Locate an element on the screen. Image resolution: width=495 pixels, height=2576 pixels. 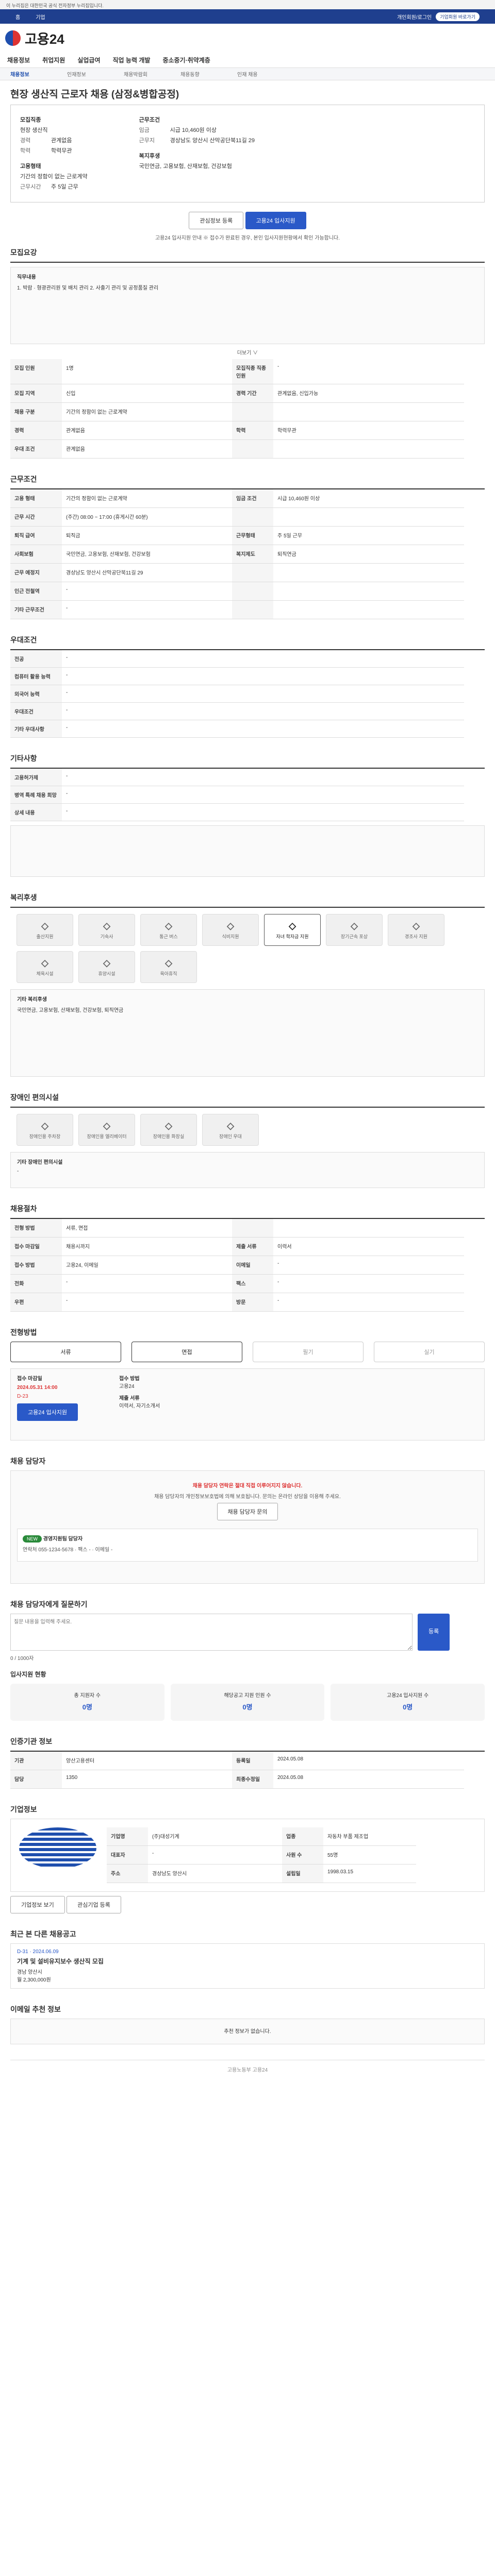
welfare-item: ◇ 장애인 우대 is located at coordinates (231, 1130).